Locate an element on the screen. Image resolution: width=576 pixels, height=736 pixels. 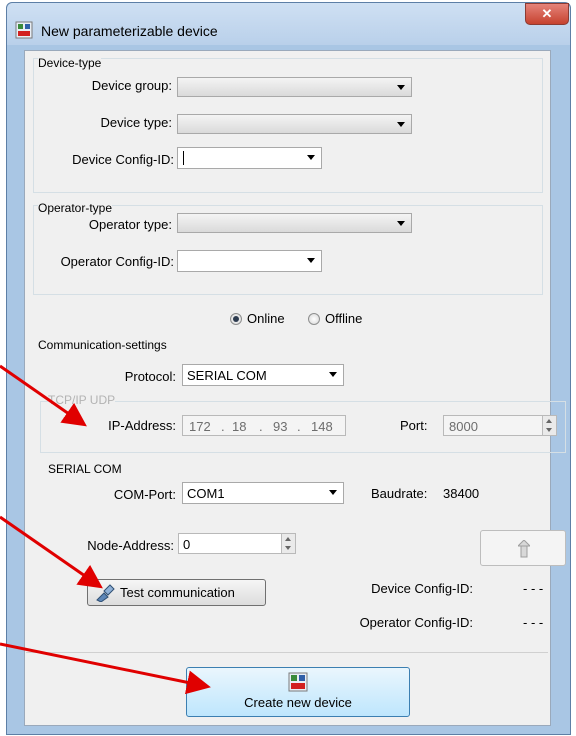
annotation-arrow-ip is located at coordinates (43, 395).